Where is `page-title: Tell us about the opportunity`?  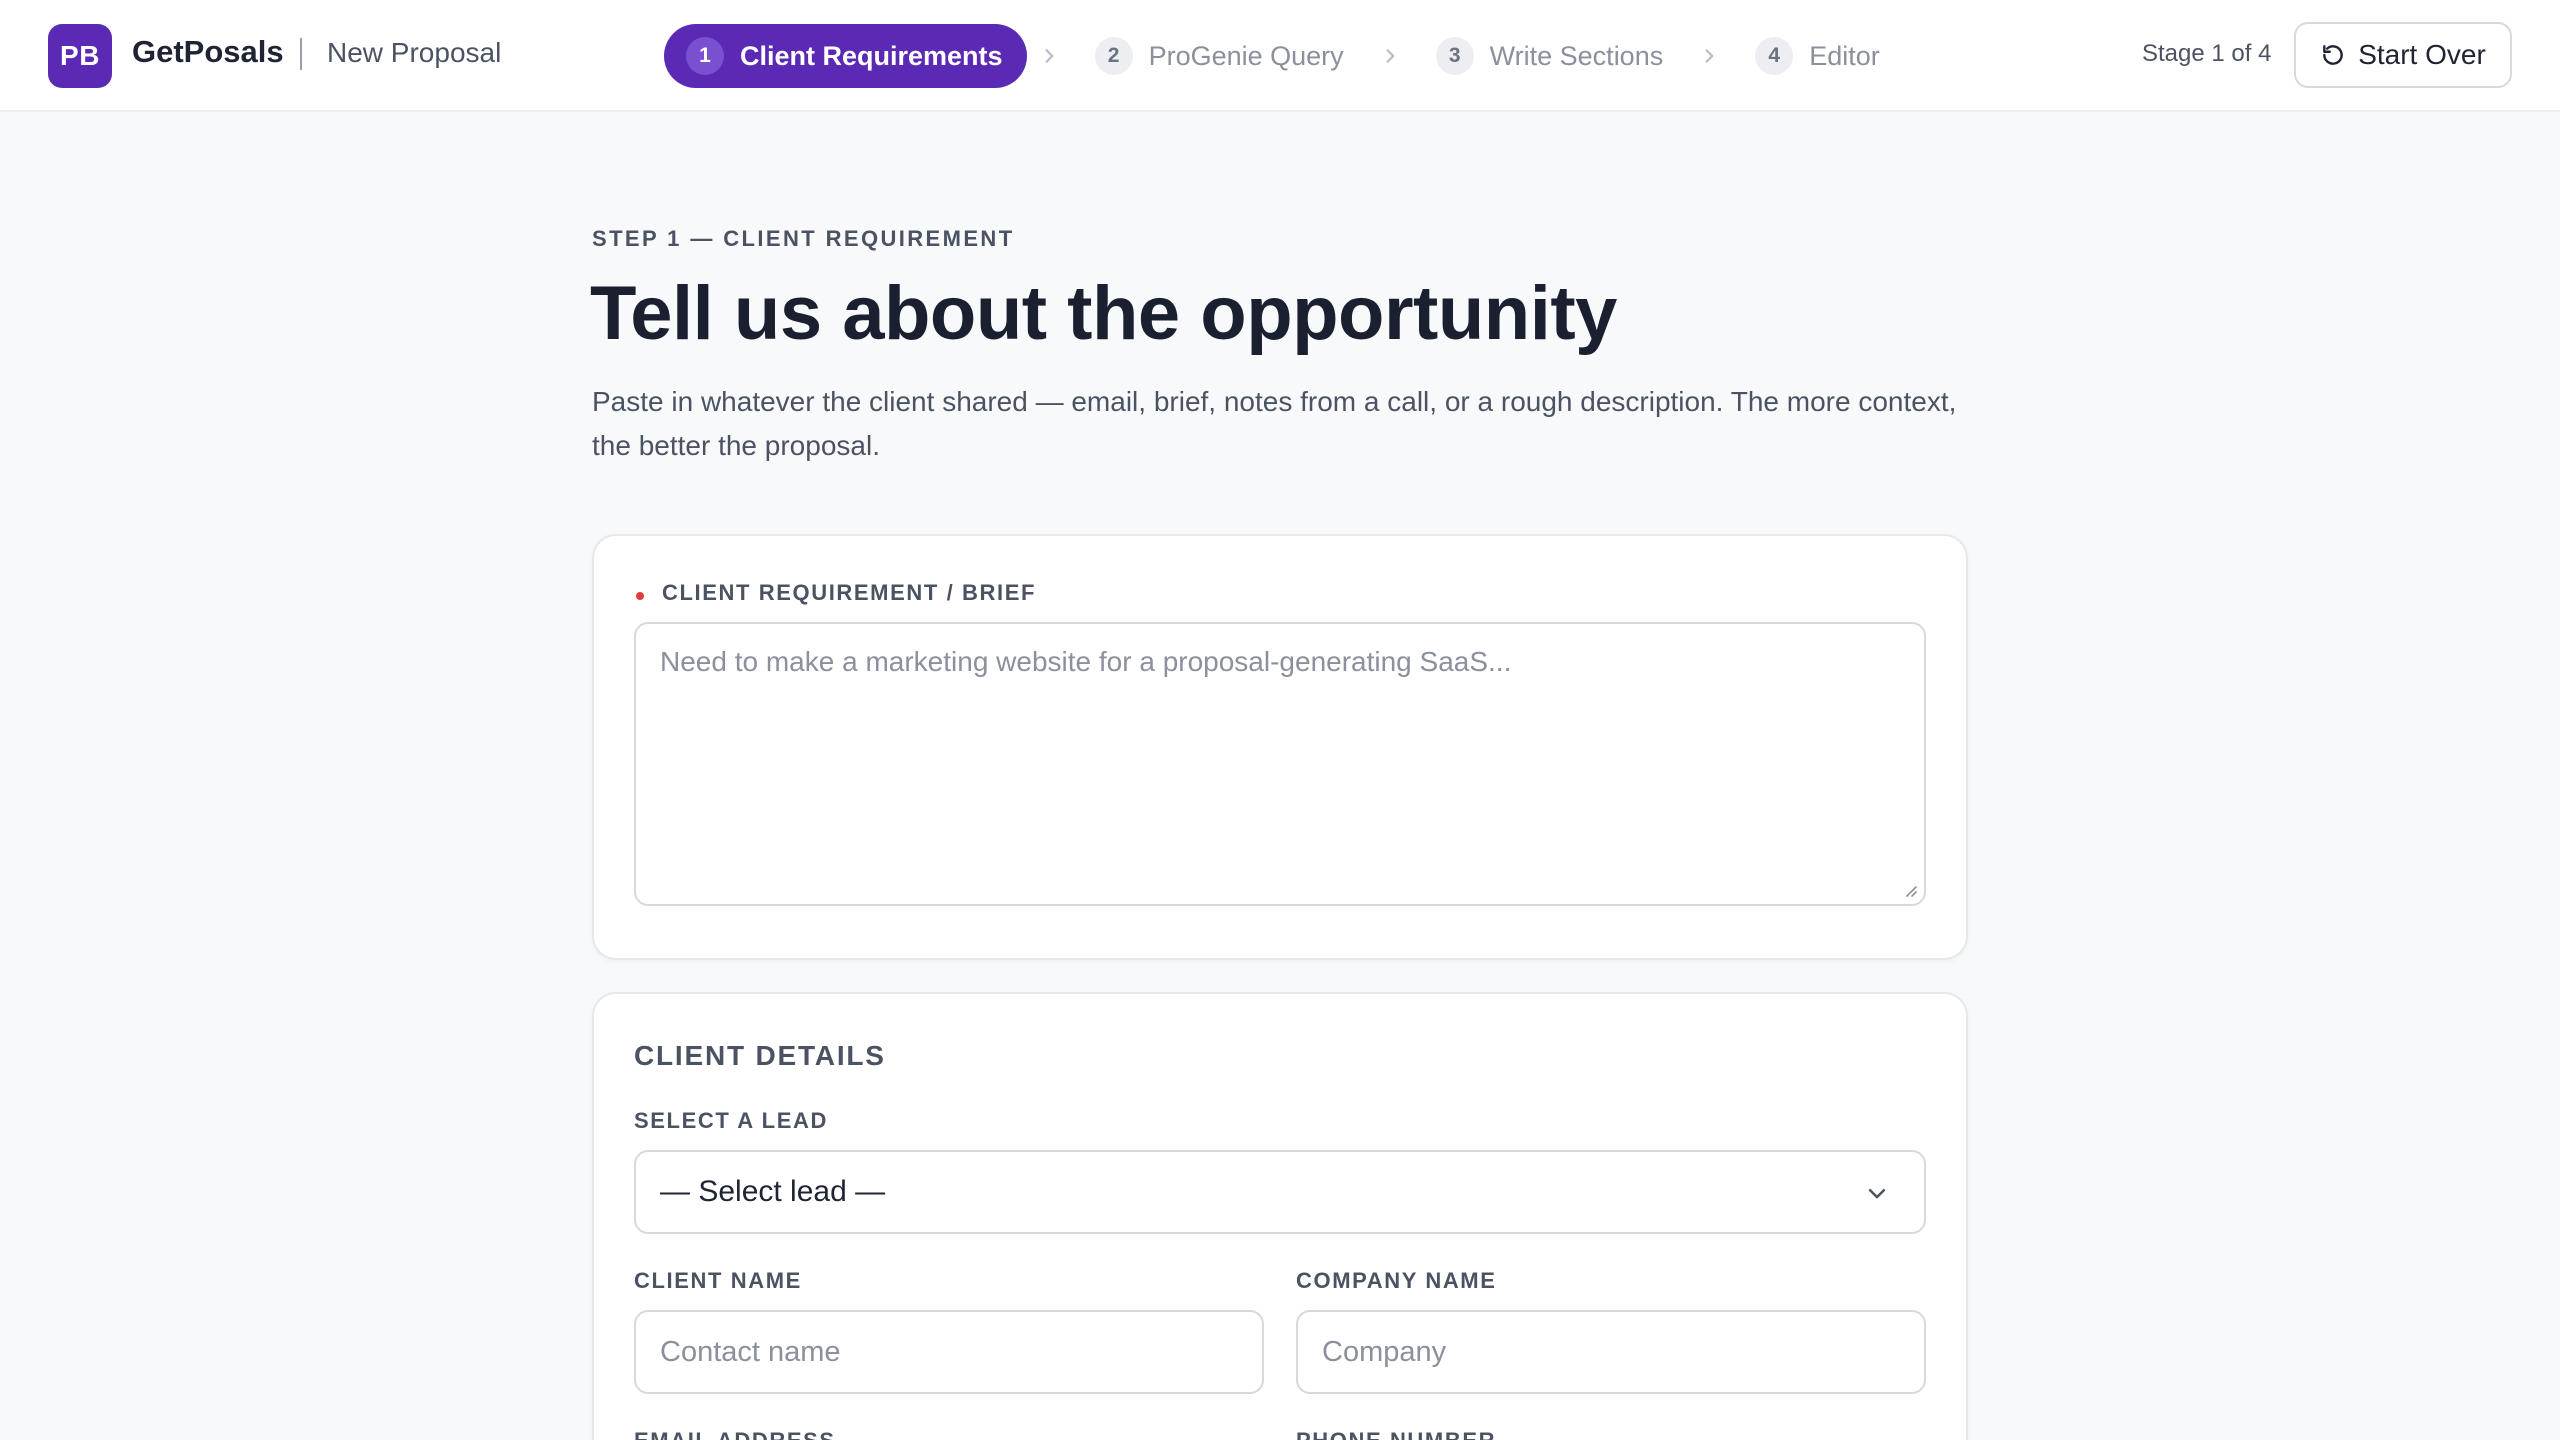
page-title: Tell us about the opportunity is located at coordinates (1103, 313).